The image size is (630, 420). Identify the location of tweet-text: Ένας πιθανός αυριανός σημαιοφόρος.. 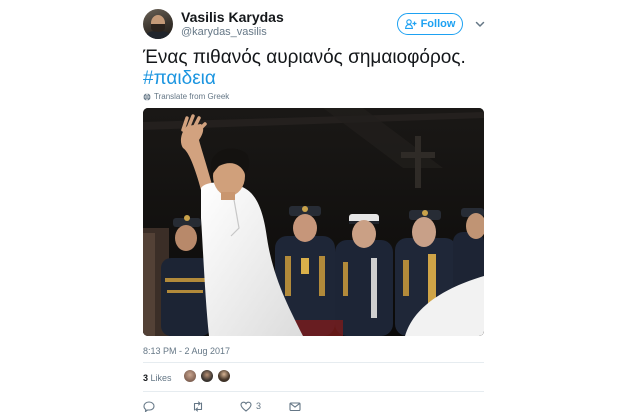
(304, 57).